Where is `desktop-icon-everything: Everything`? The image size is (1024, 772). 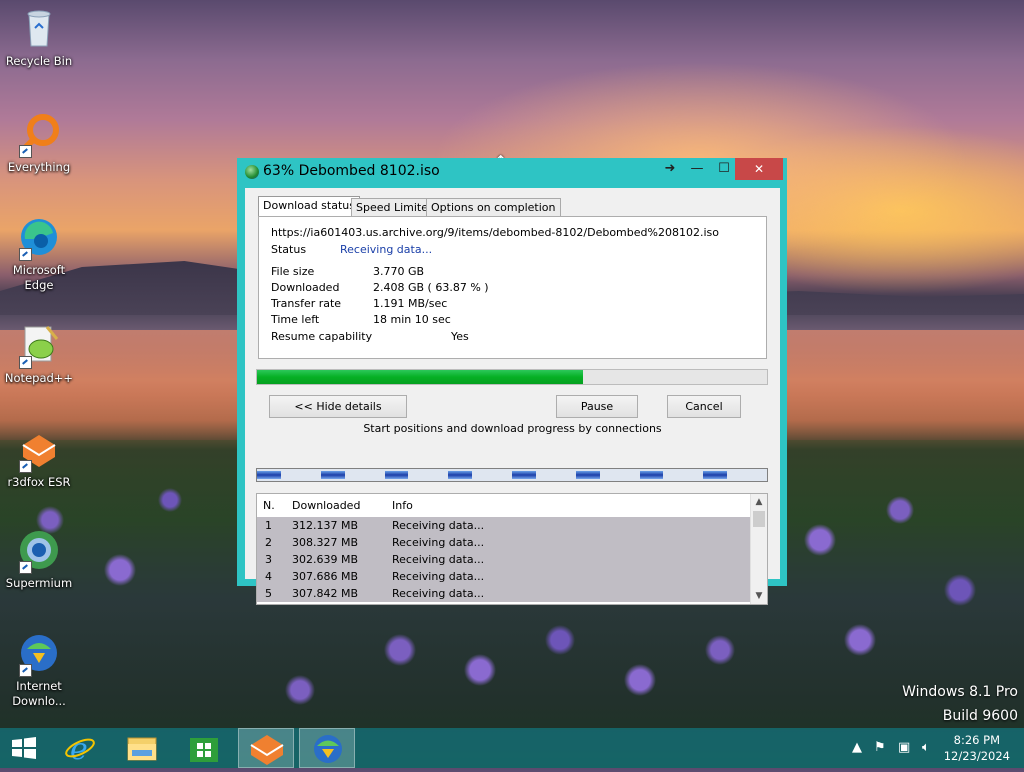 desktop-icon-everything: Everything is located at coordinates (39, 143).